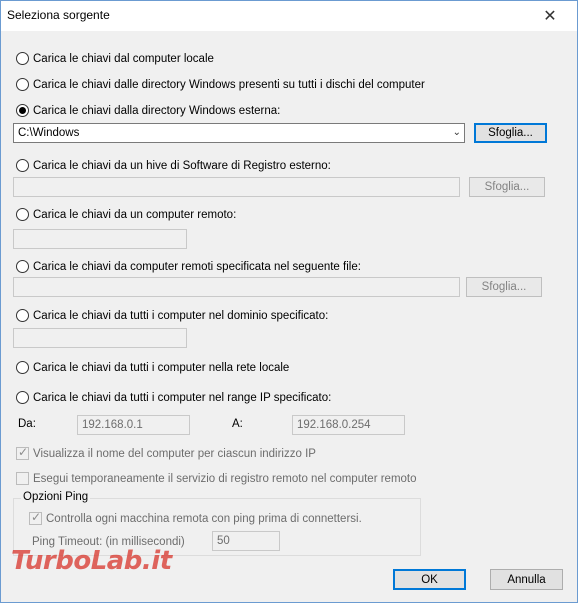  What do you see at coordinates (246, 541) in the screenshot?
I see `ping-timeout-input: 50` at bounding box center [246, 541].